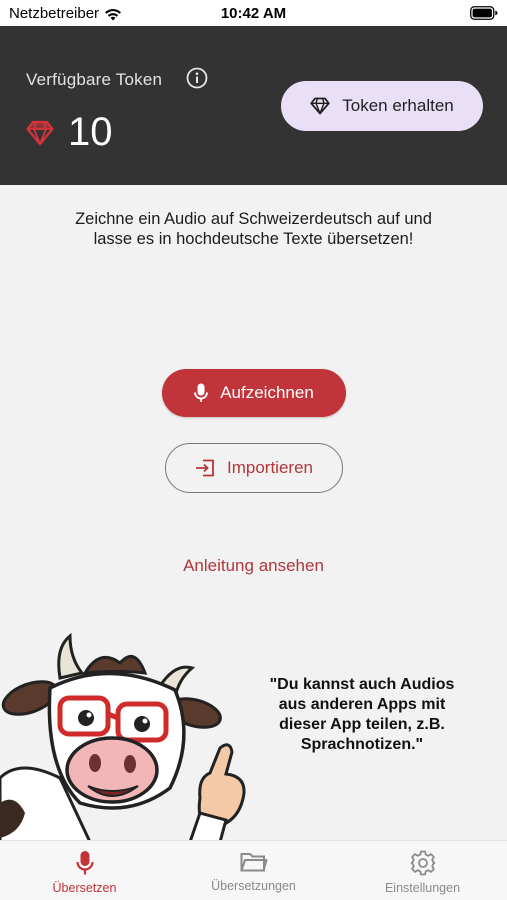 The image size is (507, 900). Describe the element at coordinates (123, 737) in the screenshot. I see `cow-mascot-illustration` at that location.